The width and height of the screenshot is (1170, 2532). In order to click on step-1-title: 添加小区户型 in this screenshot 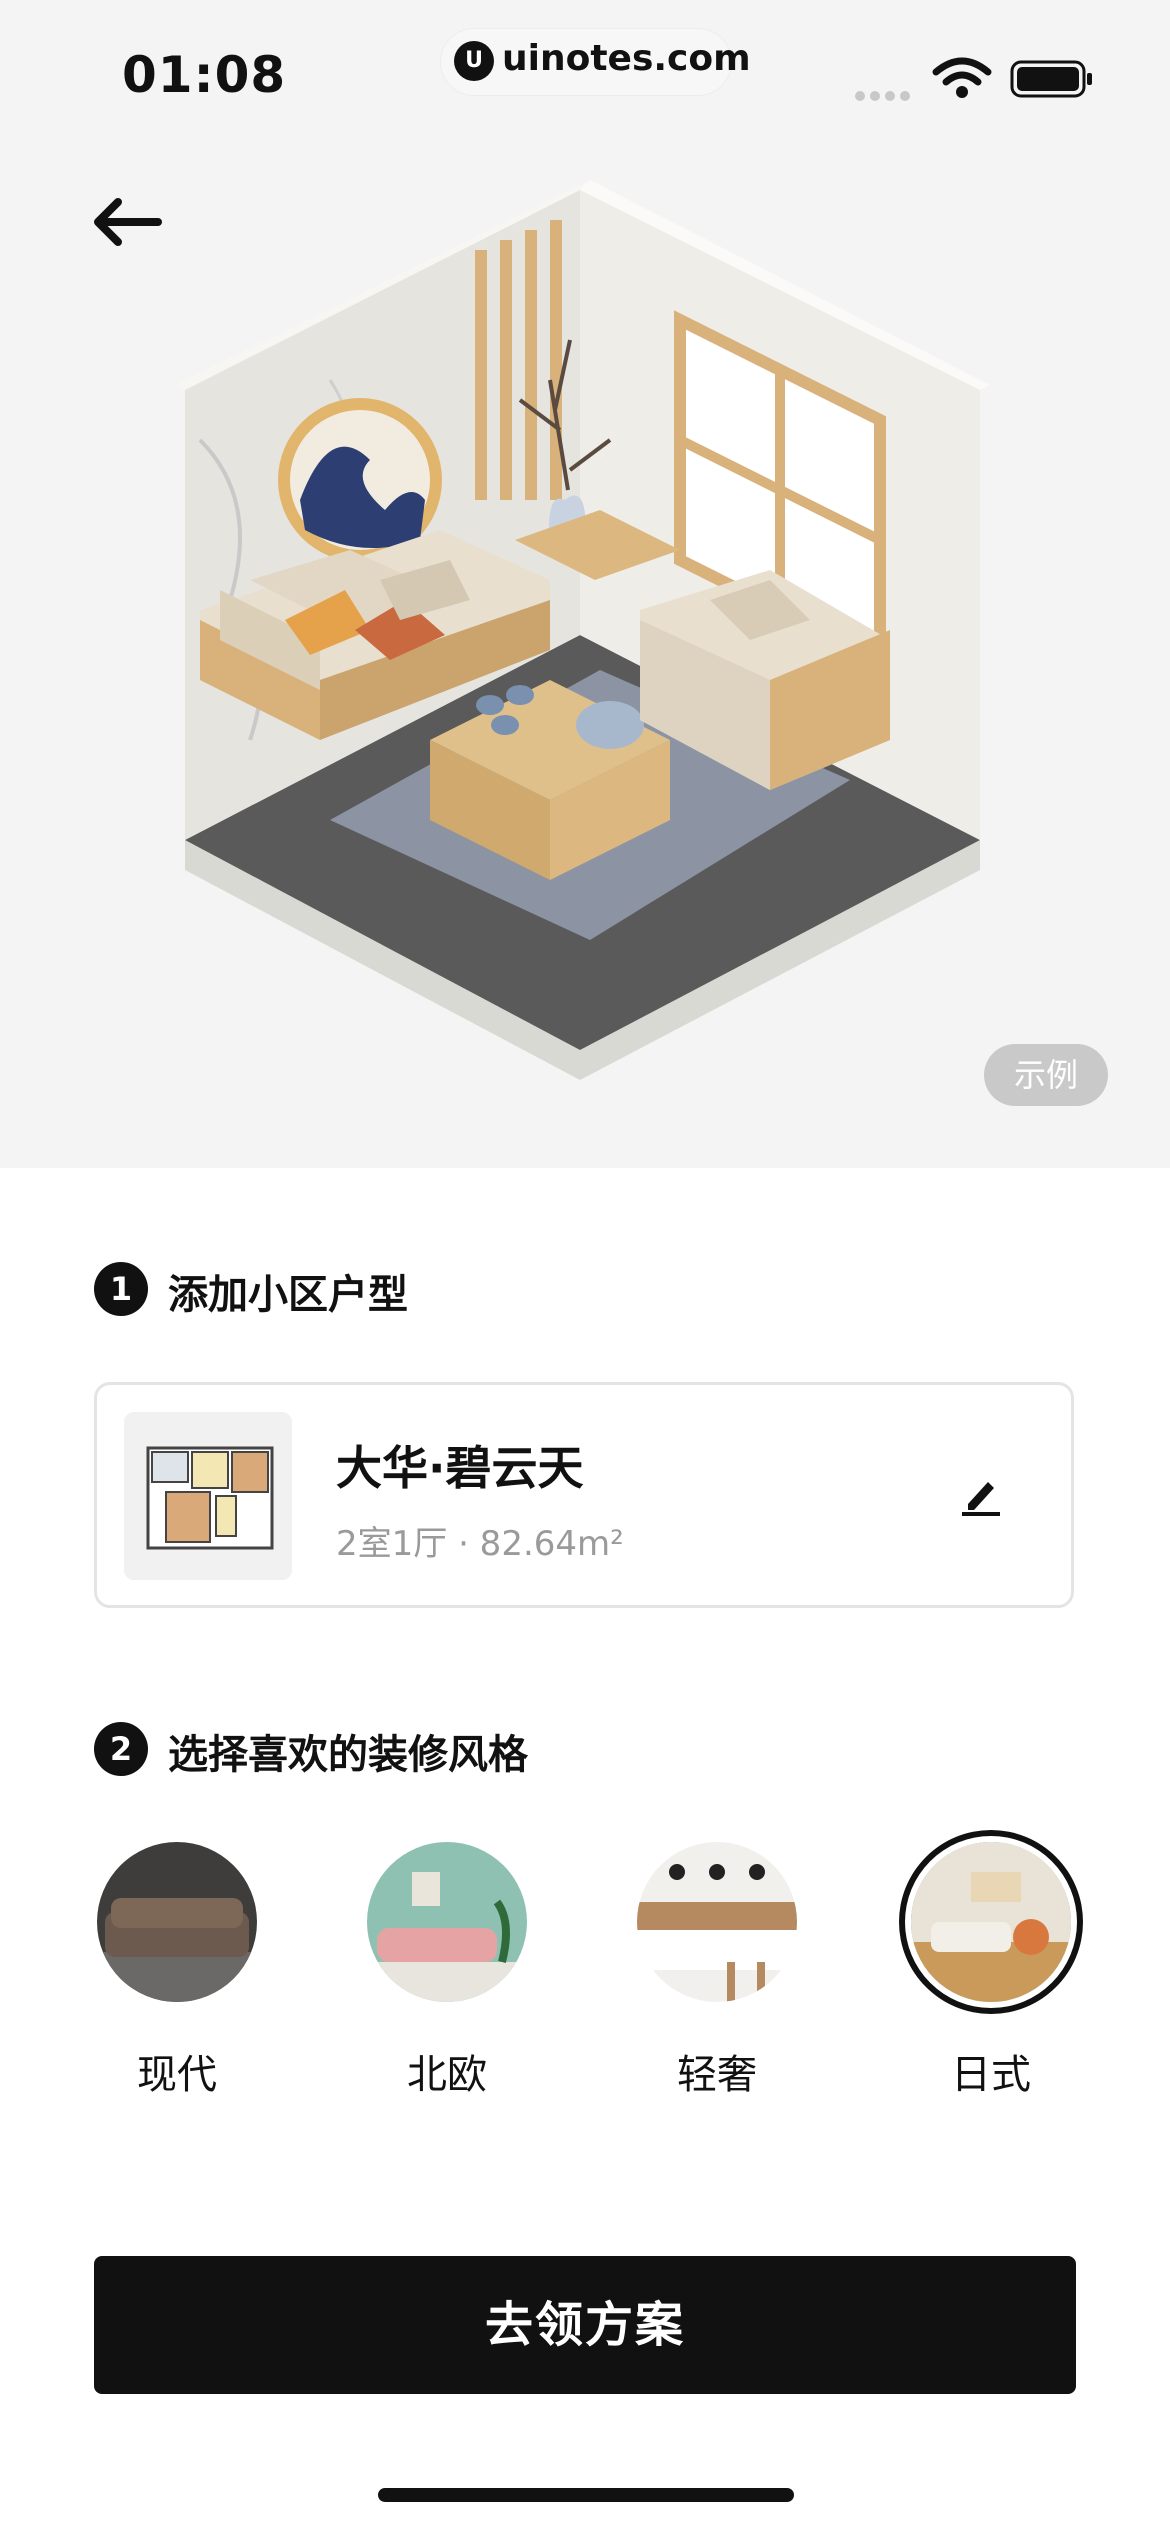, I will do `click(288, 1295)`.